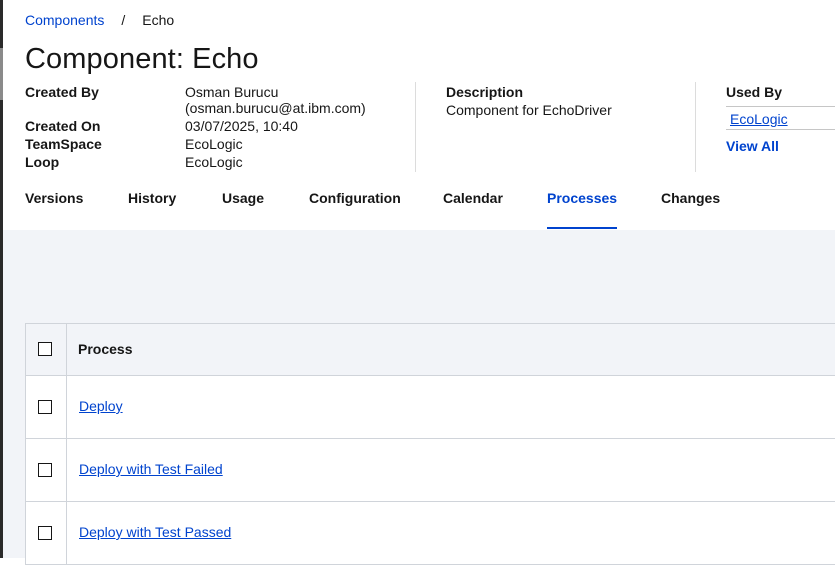 The width and height of the screenshot is (835, 565). Describe the element at coordinates (152, 210) in the screenshot. I see `tab-history: History` at that location.